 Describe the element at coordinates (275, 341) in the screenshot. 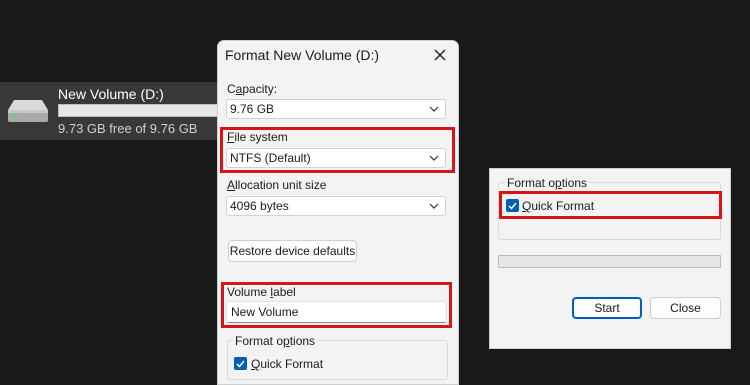

I see `format-options-legend: Format options` at that location.